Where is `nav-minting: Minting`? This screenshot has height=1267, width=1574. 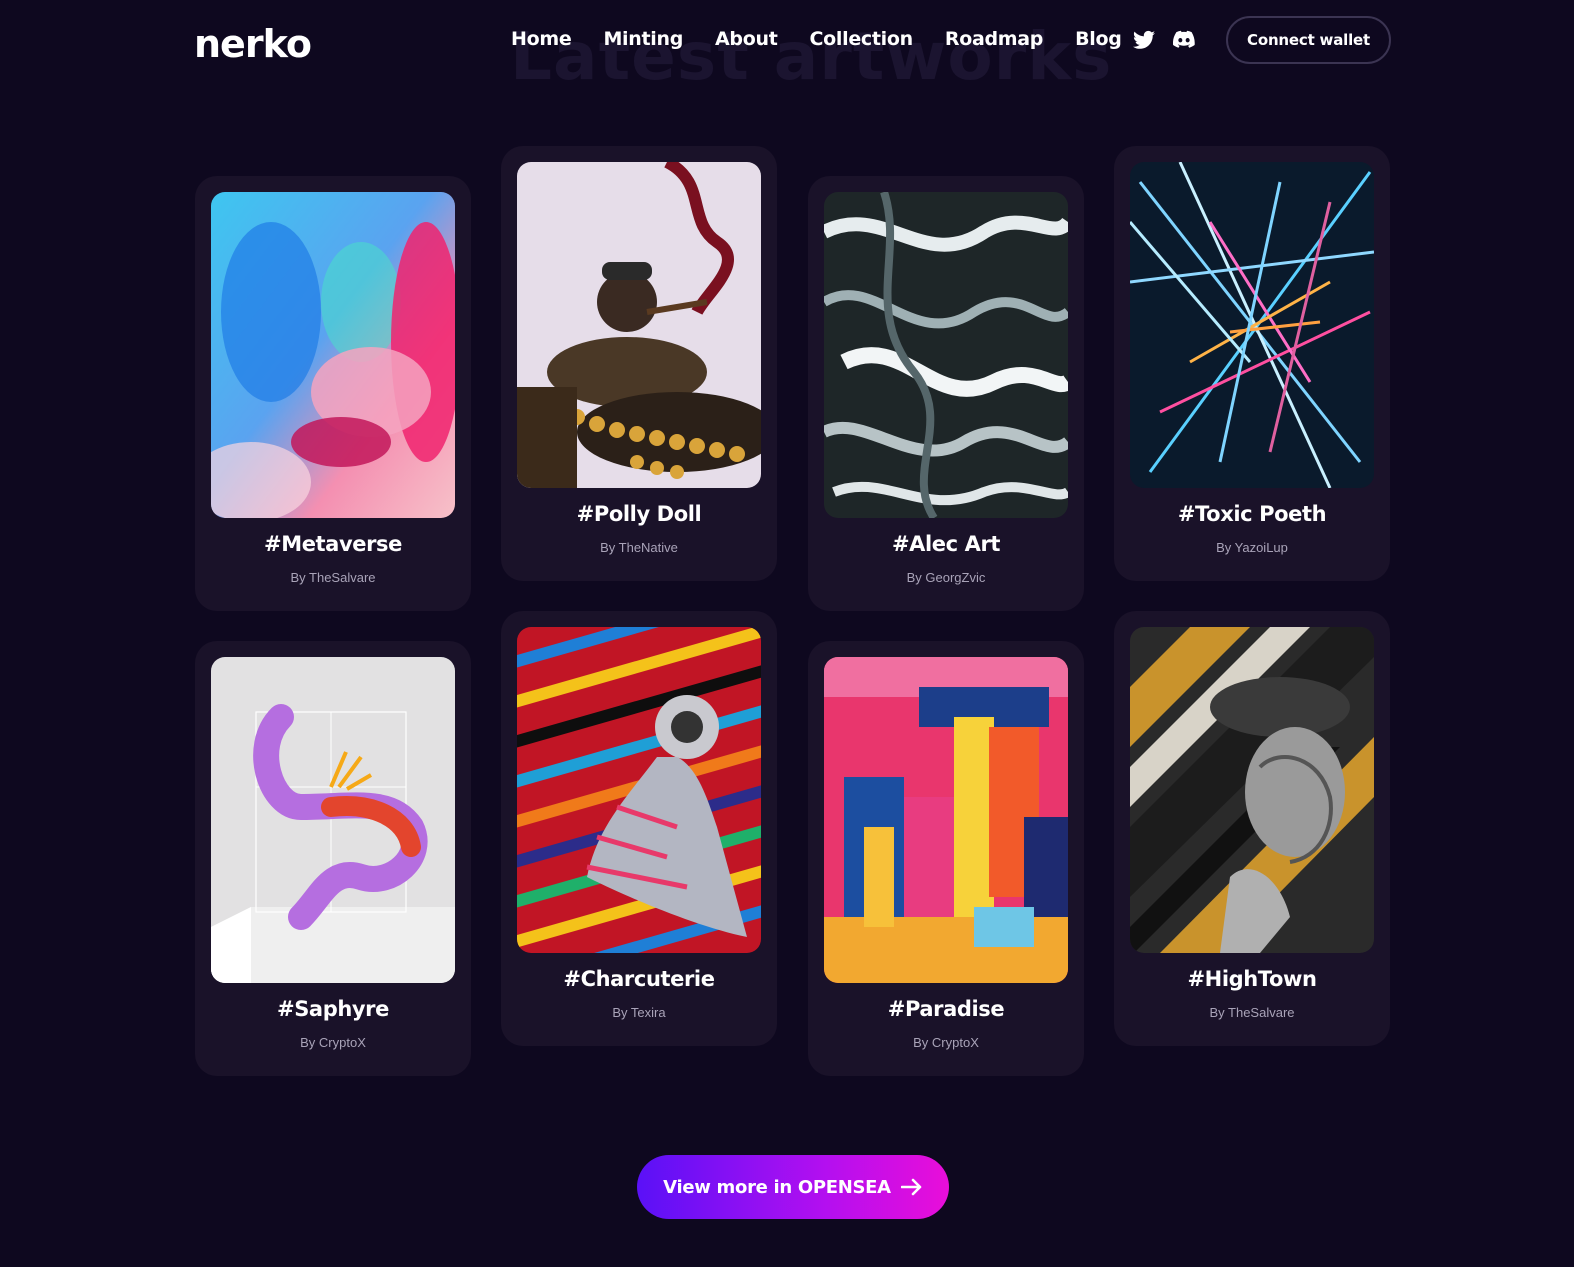 nav-minting: Minting is located at coordinates (643, 39).